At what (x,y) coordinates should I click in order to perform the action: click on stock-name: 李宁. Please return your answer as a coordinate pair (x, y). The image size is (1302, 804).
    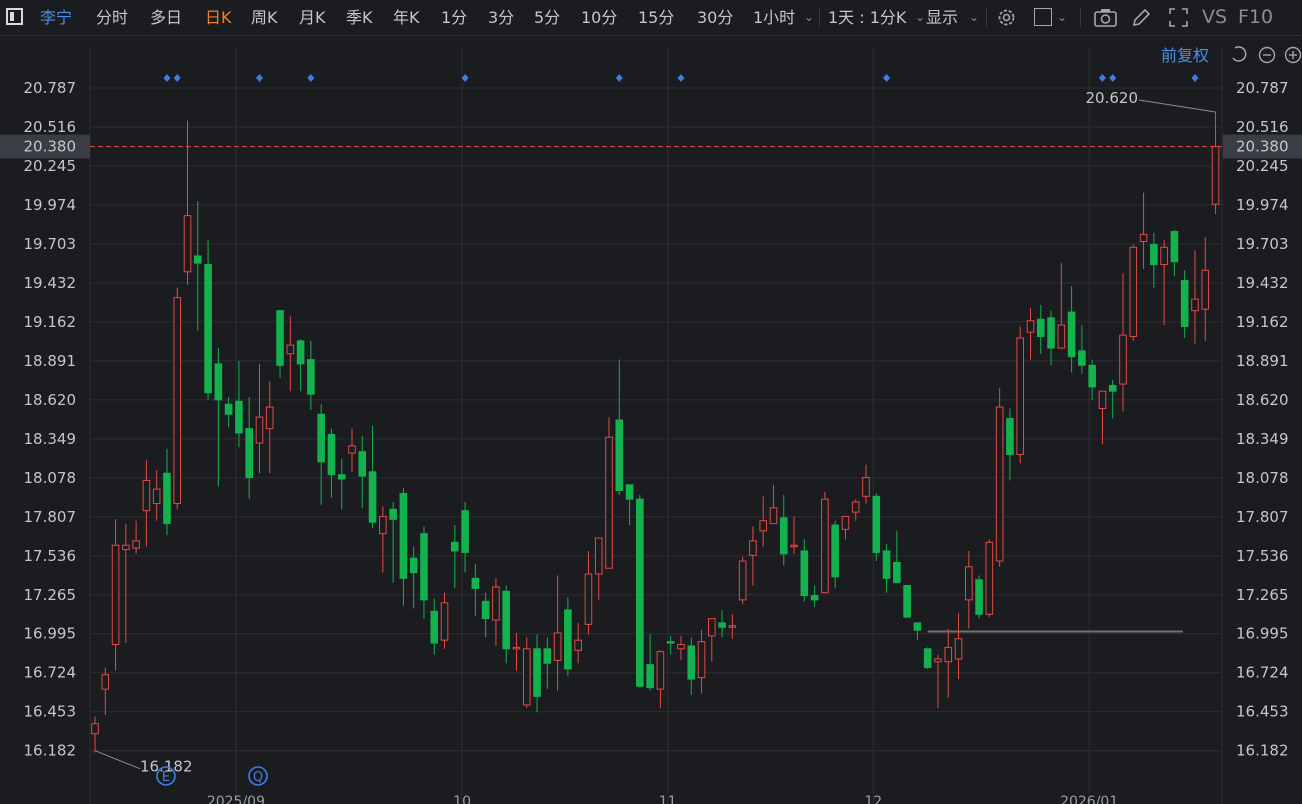
    Looking at the image, I should click on (56, 17).